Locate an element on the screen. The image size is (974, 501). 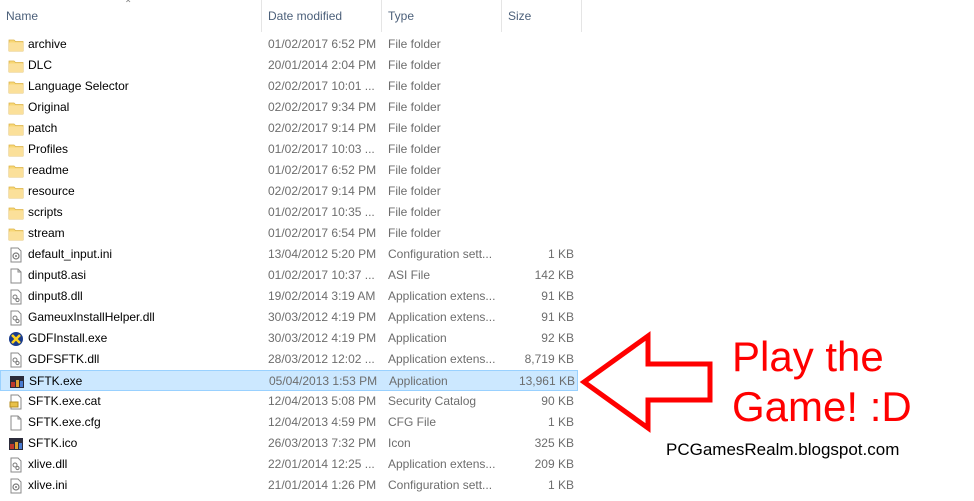
column-date: Date modified is located at coordinates (322, 16).